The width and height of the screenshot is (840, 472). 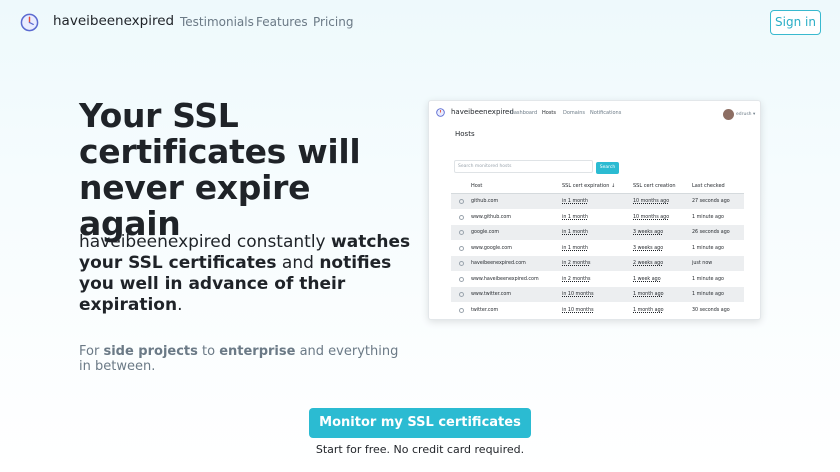 I want to click on screenshot-page-title: Hosts, so click(x=465, y=134).